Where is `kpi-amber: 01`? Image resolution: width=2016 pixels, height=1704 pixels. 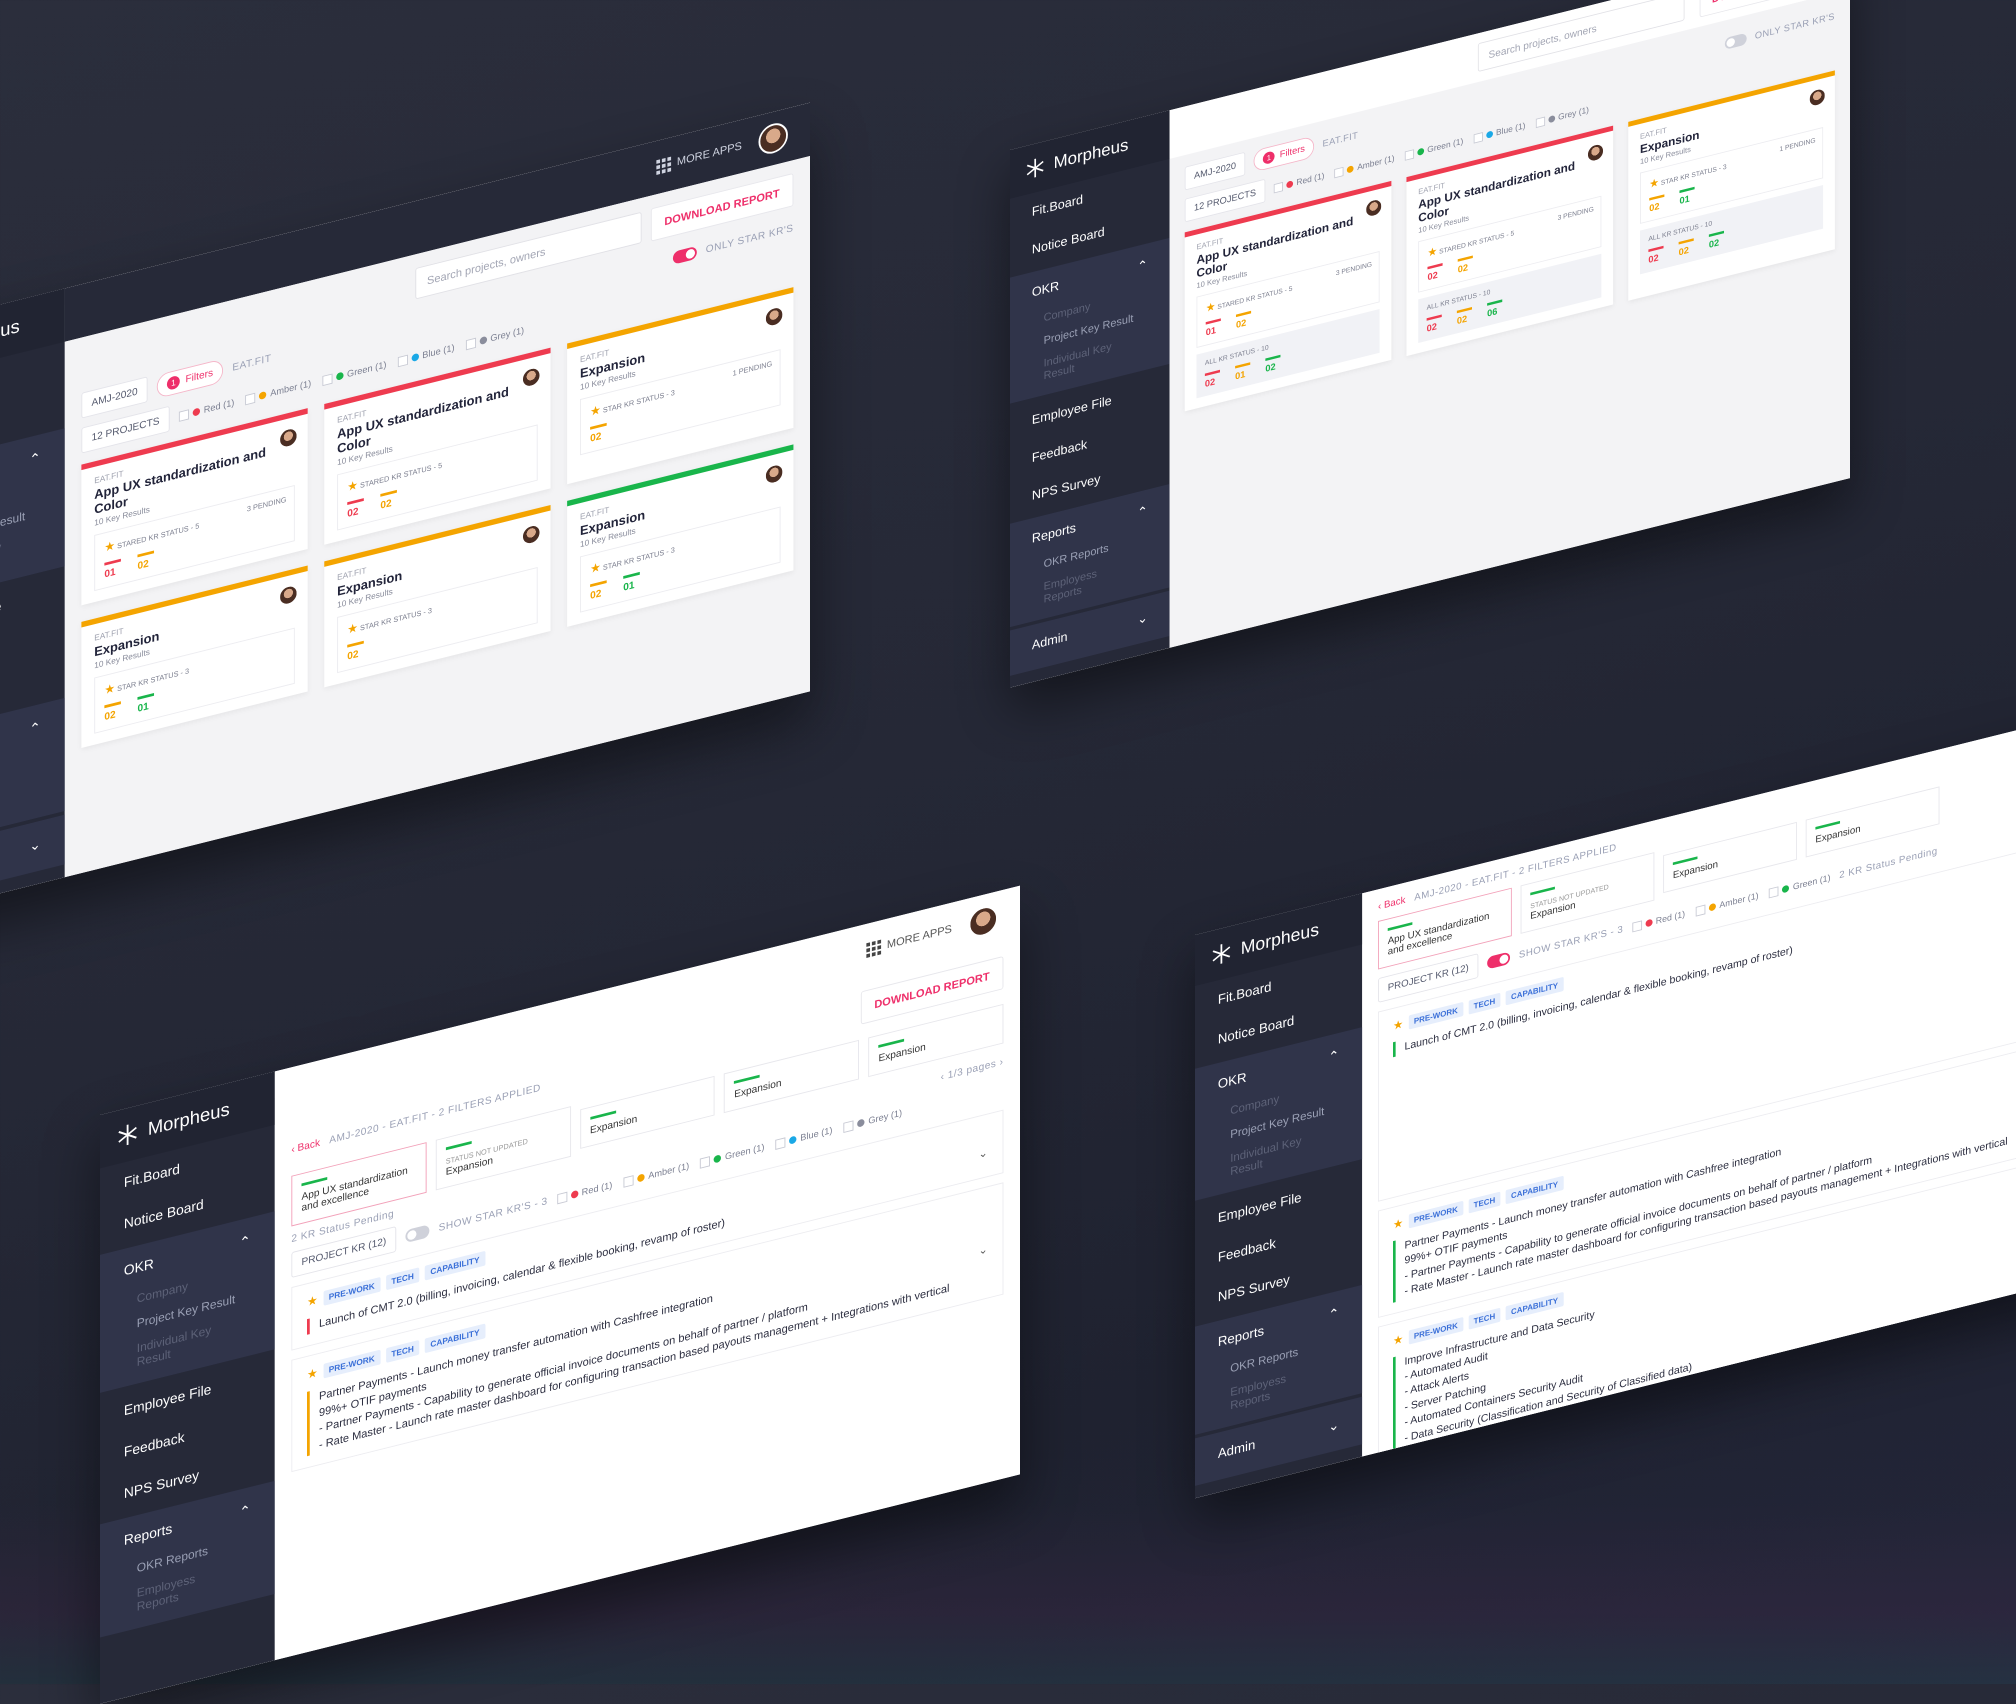
kpi-amber: 01 is located at coordinates (1242, 372).